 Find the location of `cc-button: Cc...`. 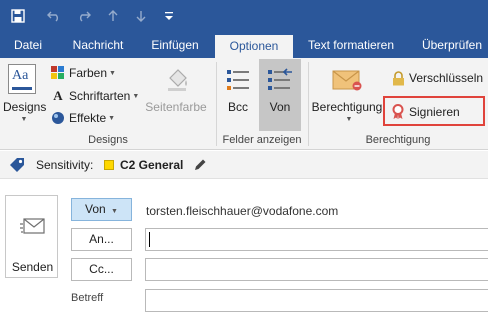

cc-button: Cc... is located at coordinates (101, 269).